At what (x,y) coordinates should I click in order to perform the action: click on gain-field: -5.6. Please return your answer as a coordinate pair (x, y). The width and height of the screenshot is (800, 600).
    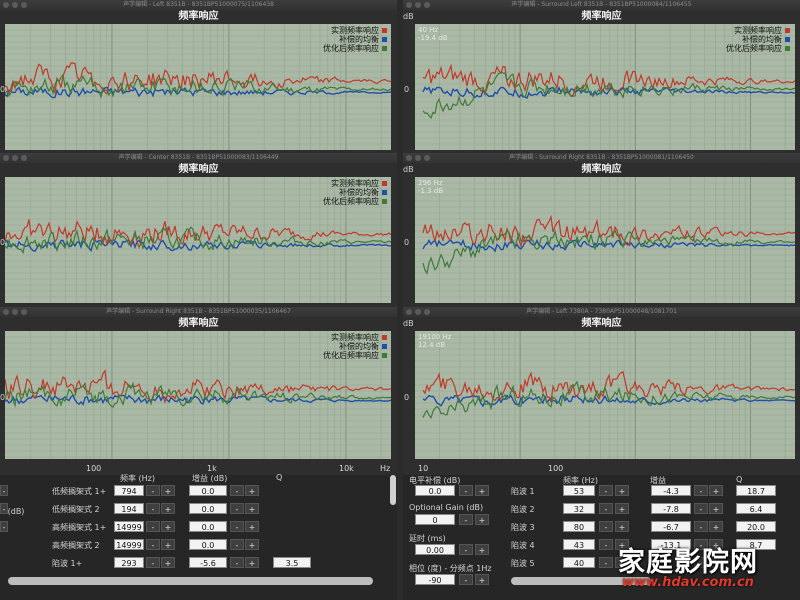
    Looking at the image, I should click on (208, 562).